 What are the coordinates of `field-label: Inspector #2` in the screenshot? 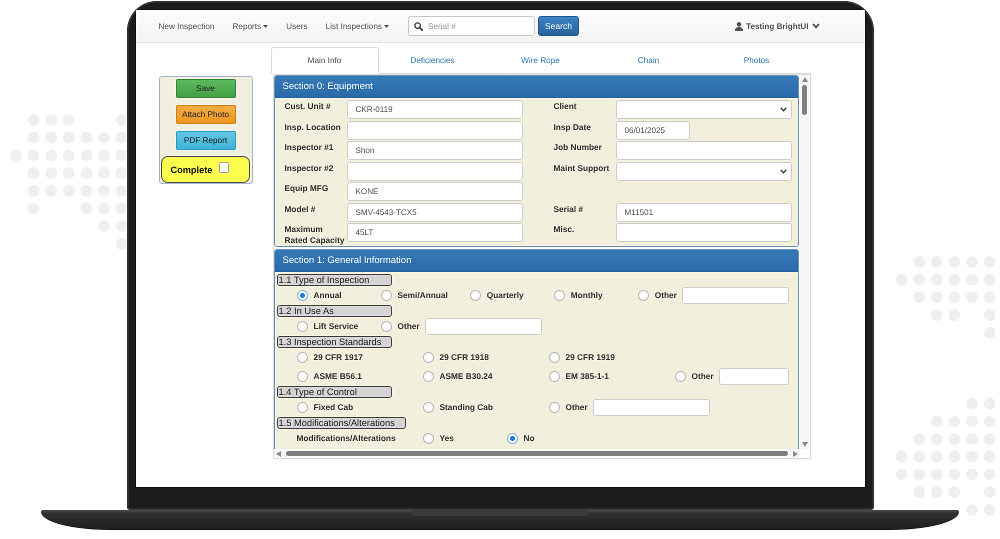 It's located at (309, 168).